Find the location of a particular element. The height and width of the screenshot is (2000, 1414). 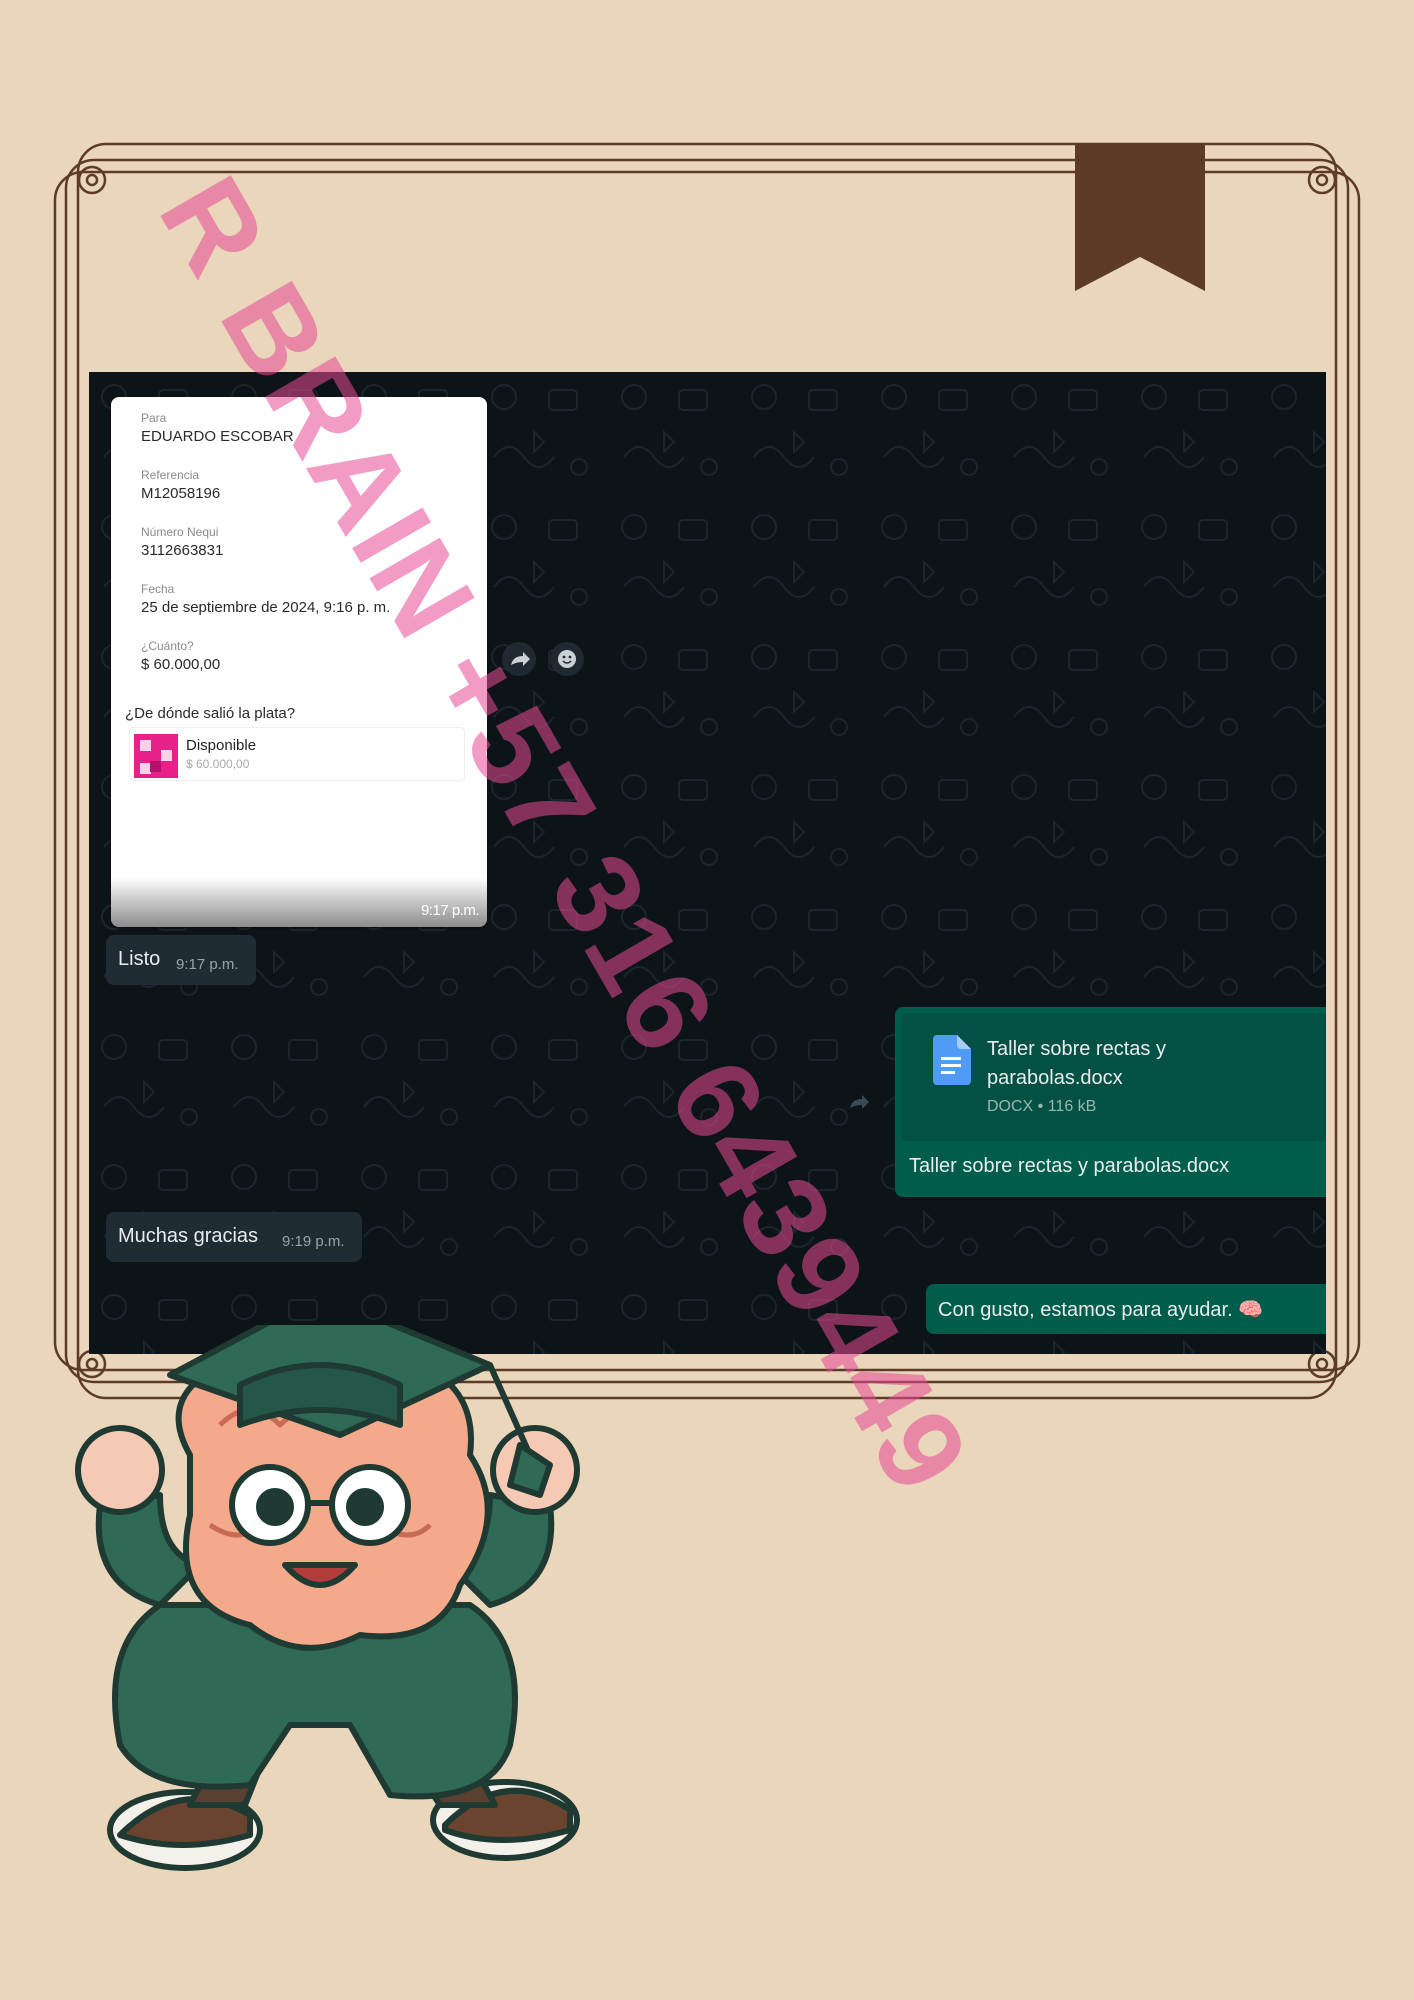

message-bubble-incoming: Listo 9:17 p.m. is located at coordinates (181, 960).